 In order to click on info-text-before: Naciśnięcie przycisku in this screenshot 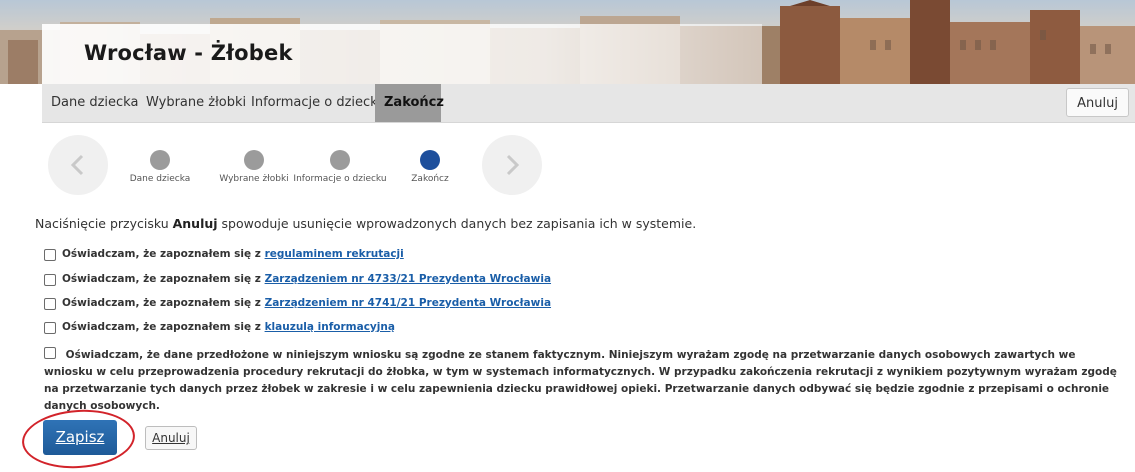, I will do `click(104, 223)`.